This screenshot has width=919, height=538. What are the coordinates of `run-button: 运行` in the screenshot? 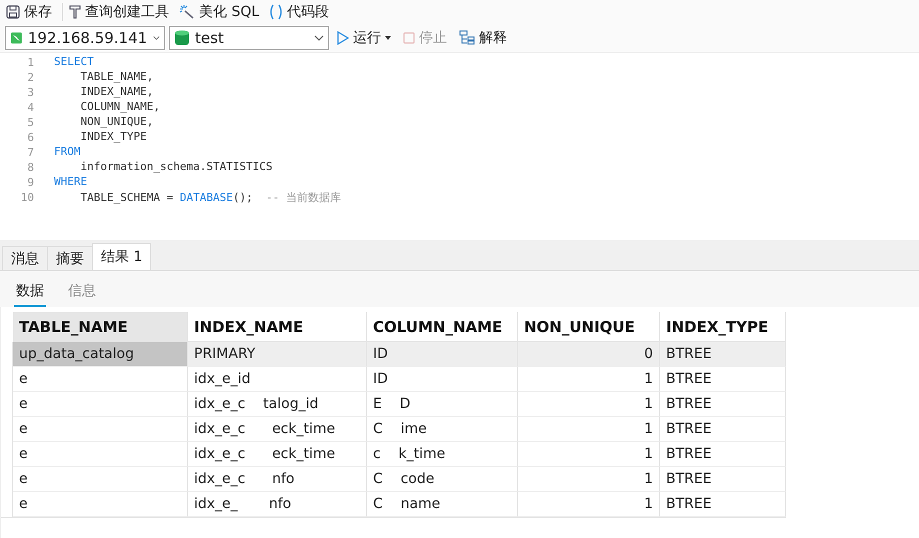 It's located at (364, 38).